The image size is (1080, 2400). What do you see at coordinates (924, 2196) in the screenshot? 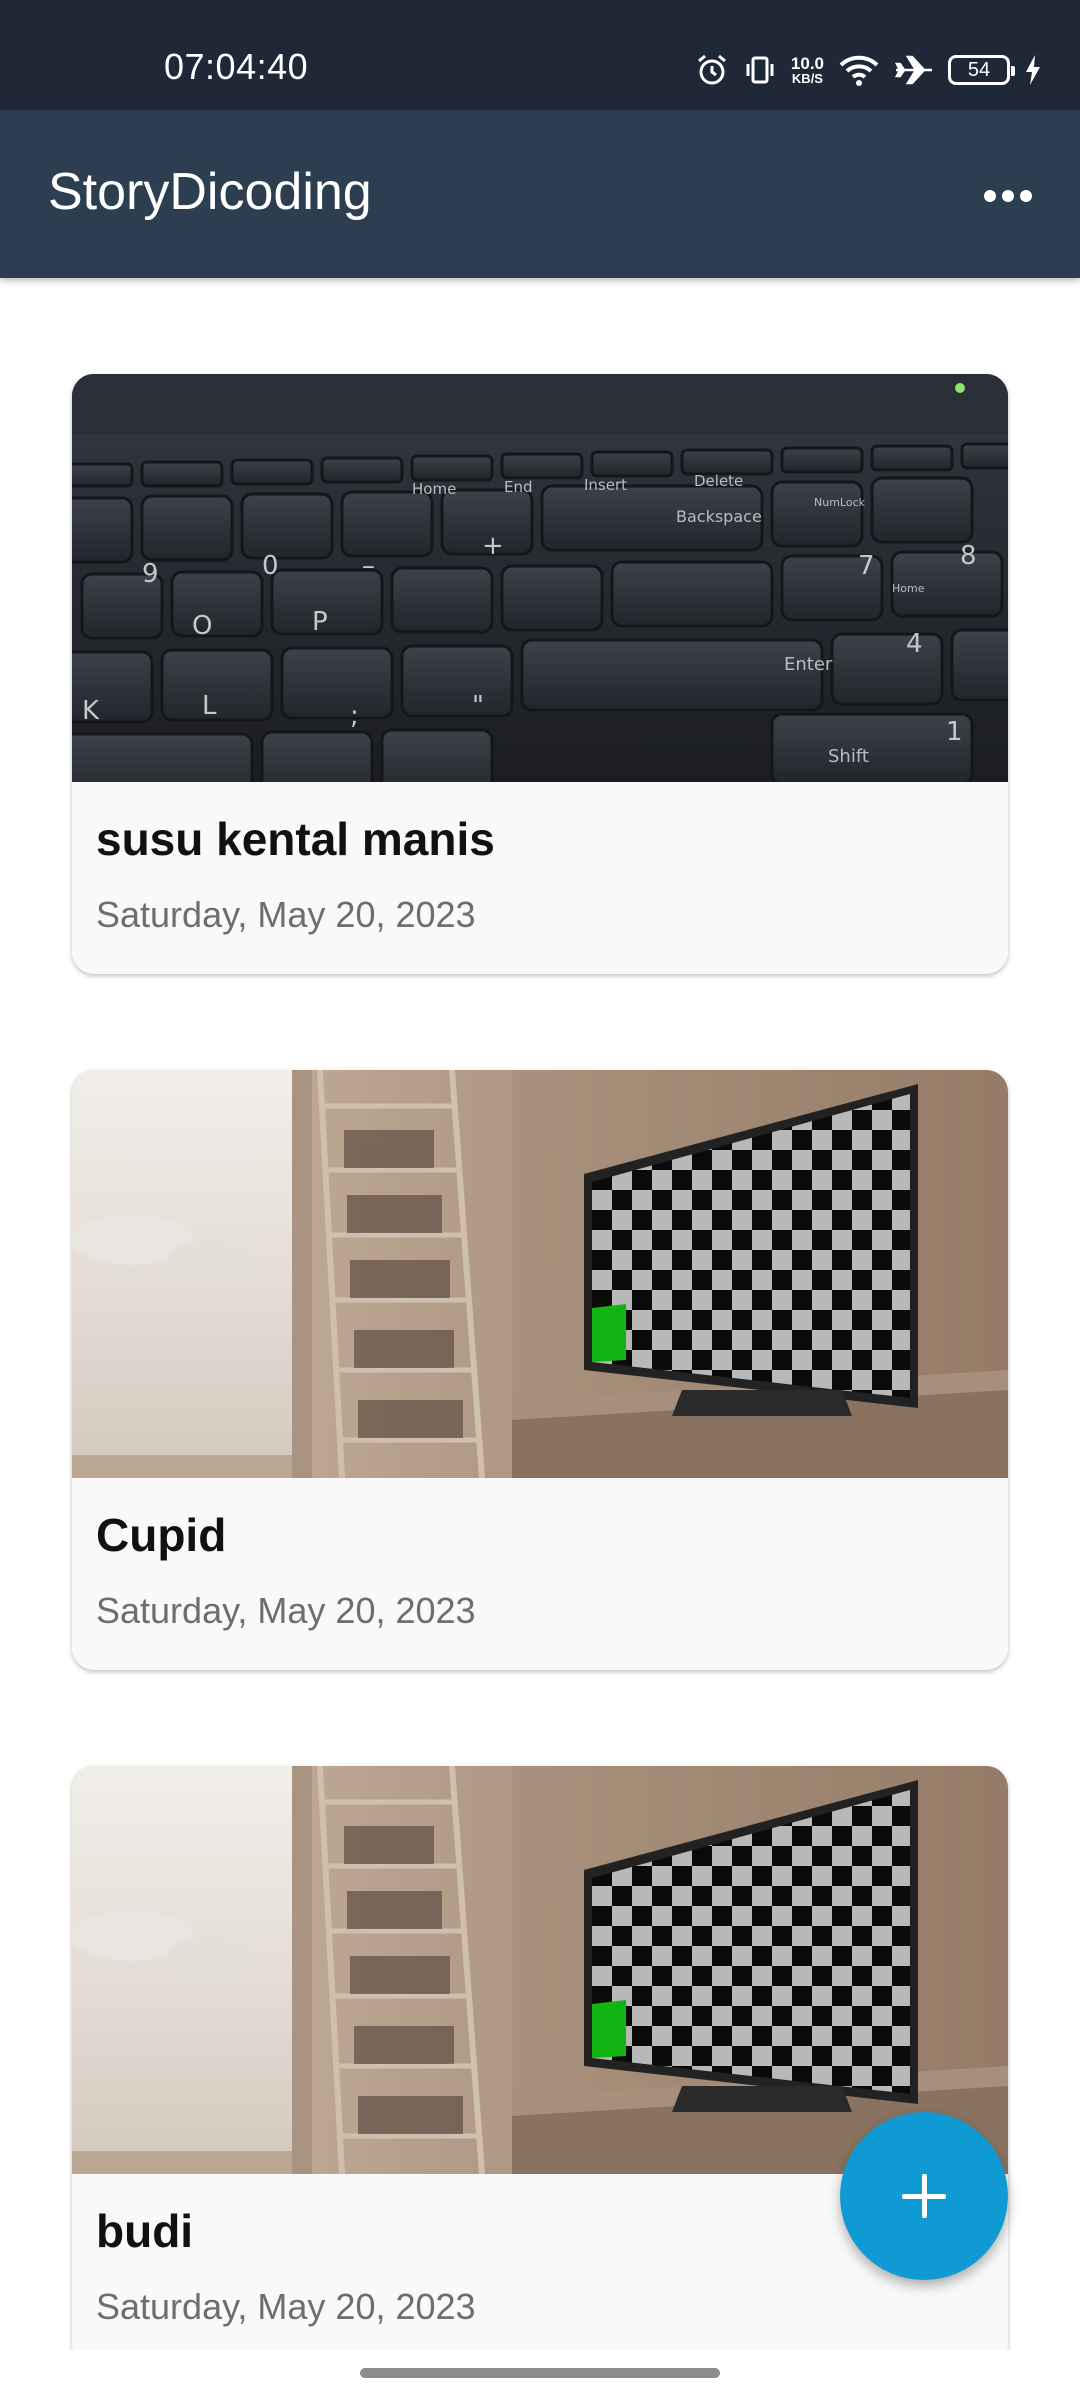
I see `add-story-button` at bounding box center [924, 2196].